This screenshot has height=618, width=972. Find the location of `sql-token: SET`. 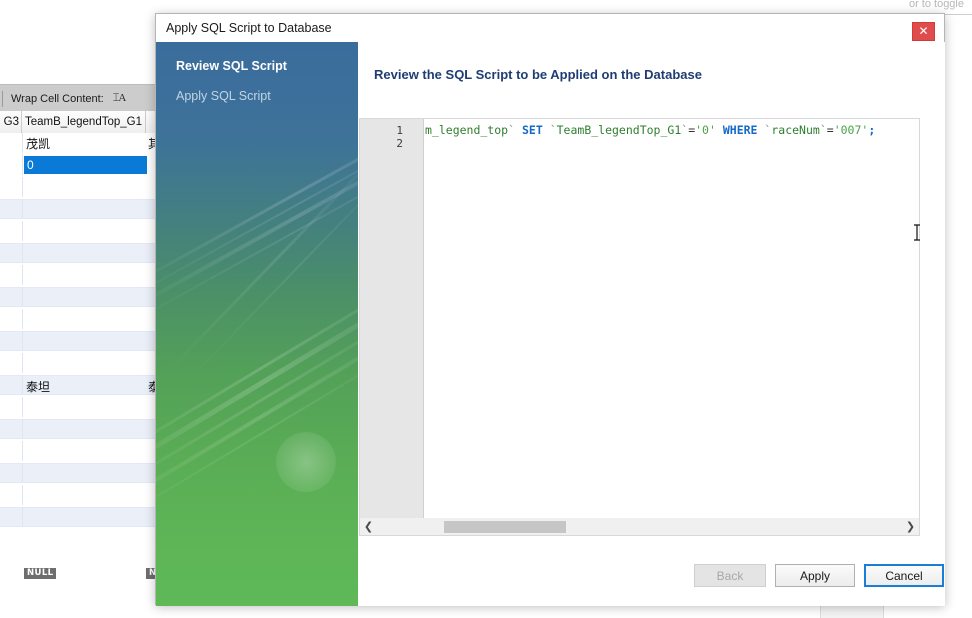

sql-token: SET is located at coordinates (532, 130).